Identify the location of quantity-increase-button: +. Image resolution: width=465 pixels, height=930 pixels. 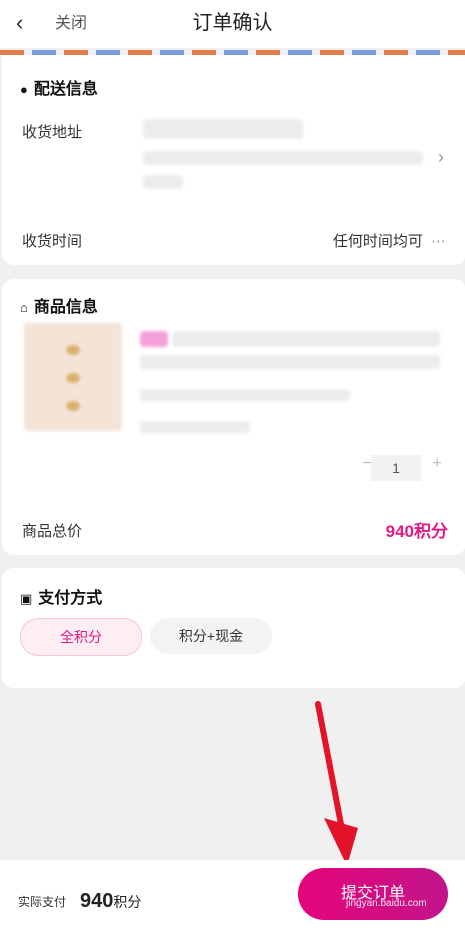
(437, 464).